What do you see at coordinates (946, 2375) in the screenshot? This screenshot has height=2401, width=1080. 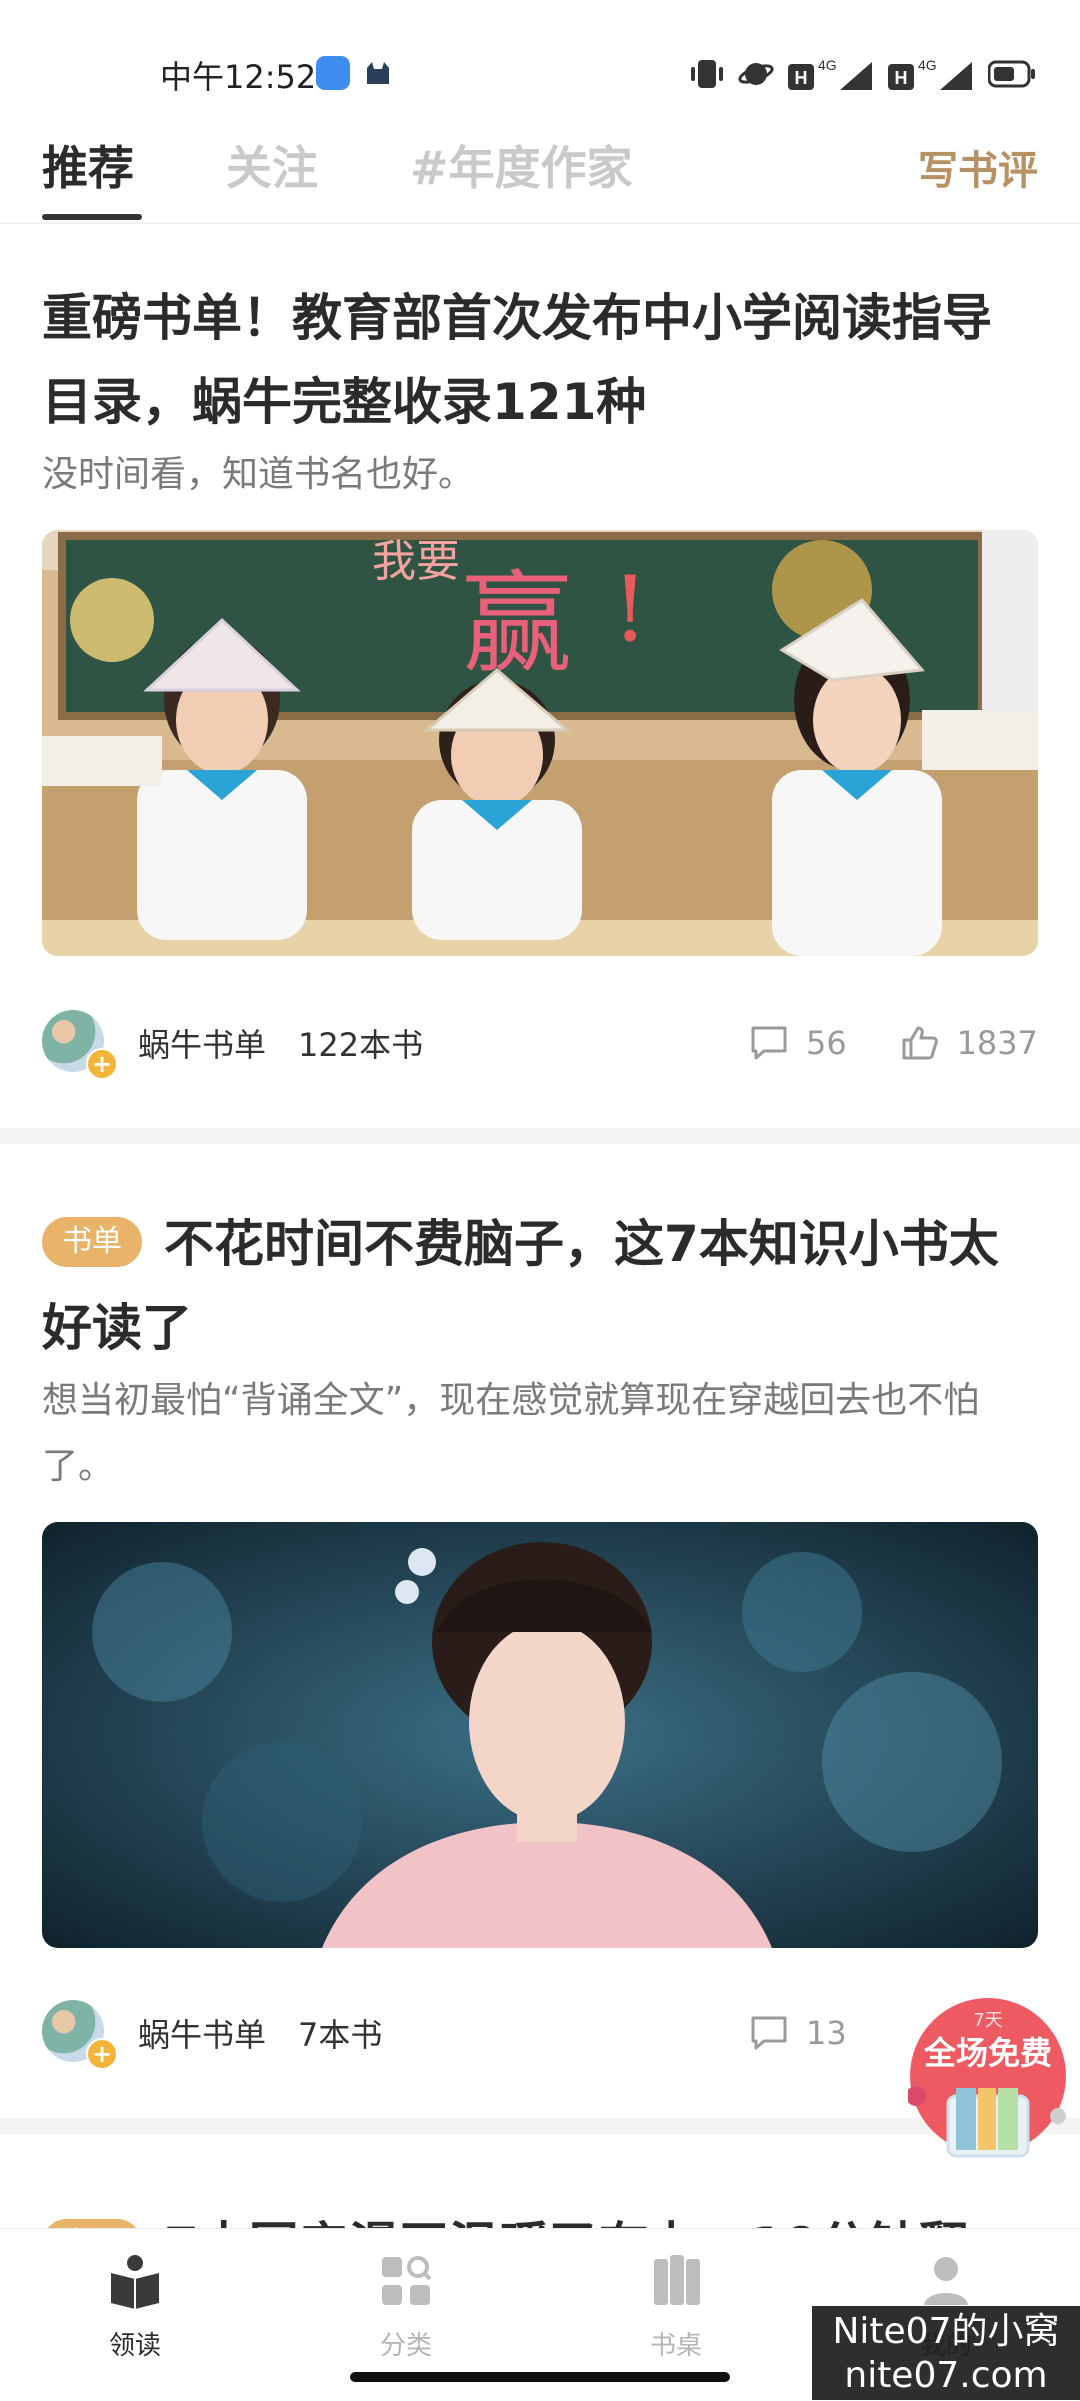 I see `watermark-line-2: nite07.com` at bounding box center [946, 2375].